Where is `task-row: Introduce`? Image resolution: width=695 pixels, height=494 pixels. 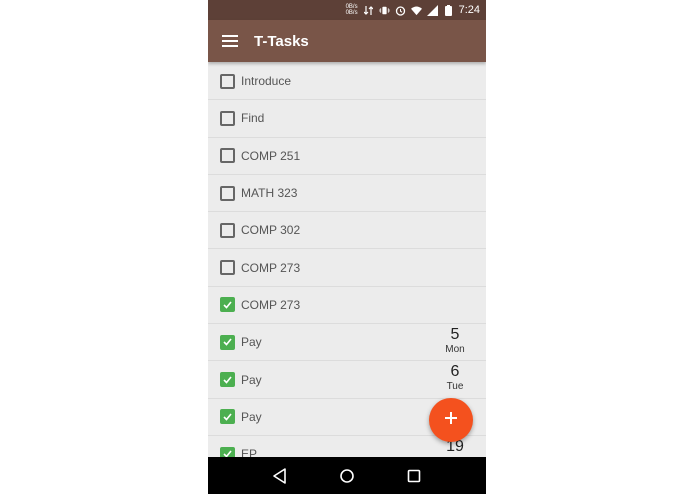 task-row: Introduce is located at coordinates (347, 82).